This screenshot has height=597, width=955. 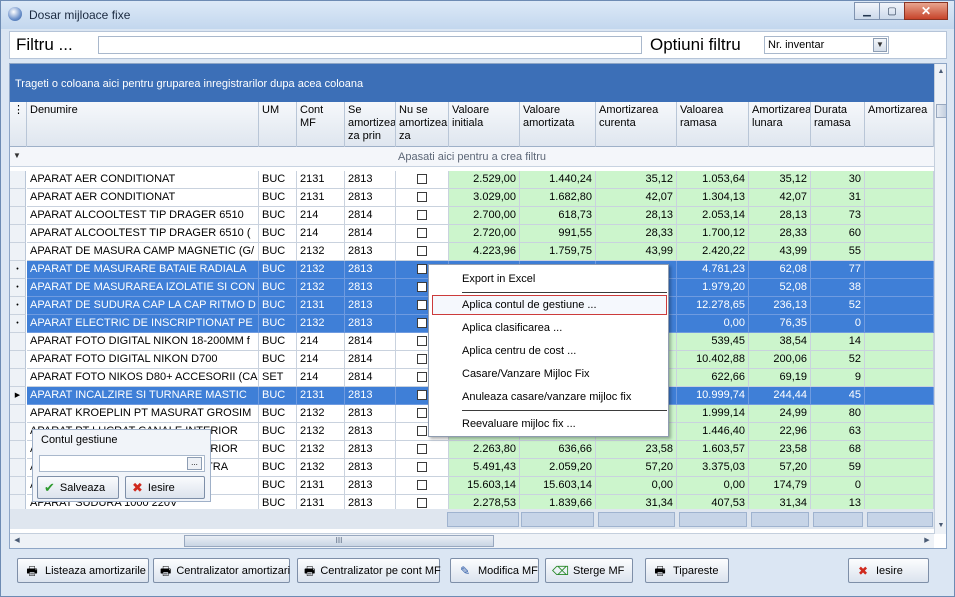 I want to click on modify-button: ✎ Modifica MF, so click(x=494, y=570).